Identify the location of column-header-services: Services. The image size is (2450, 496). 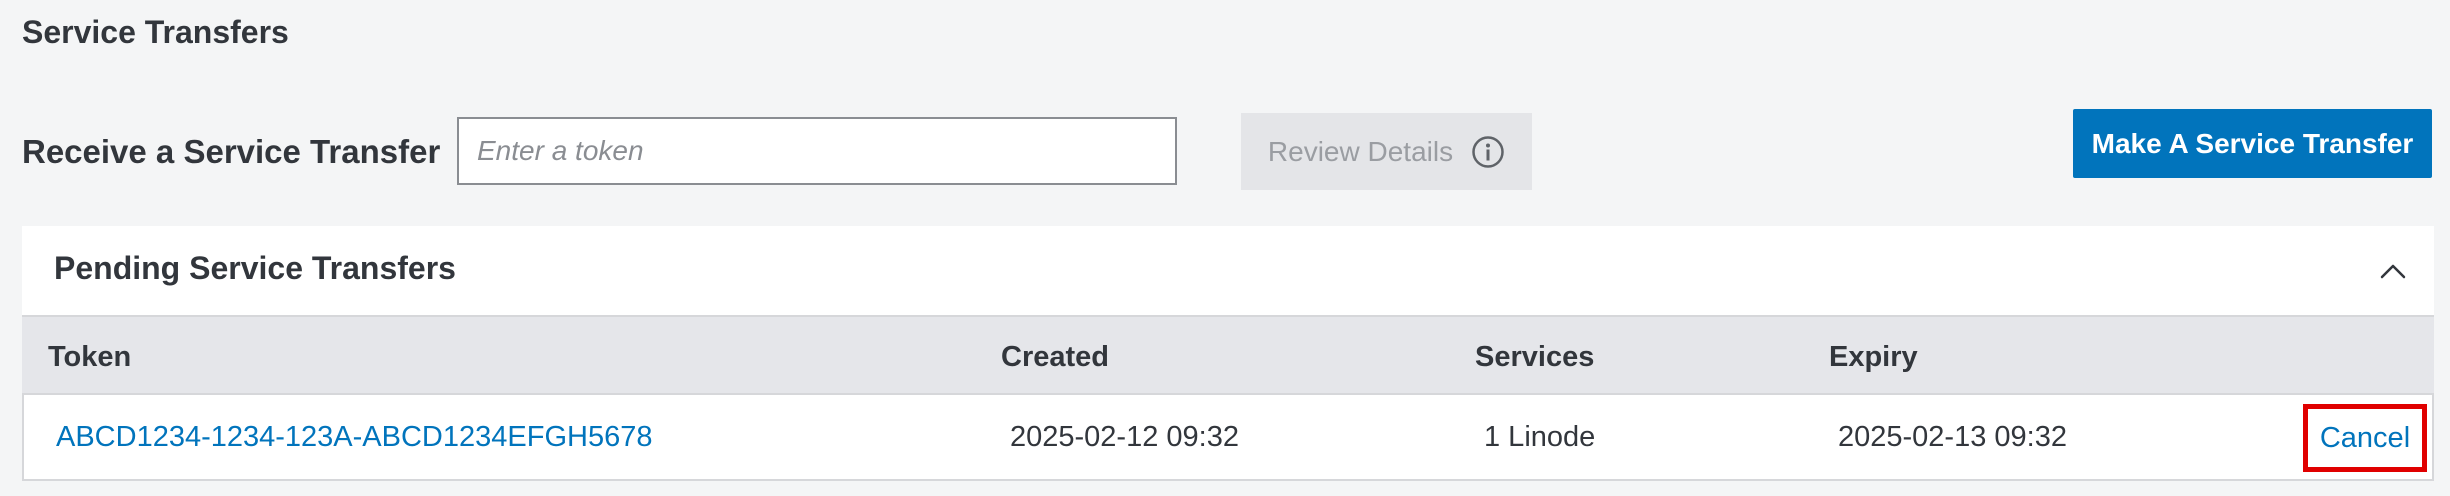
(1534, 357).